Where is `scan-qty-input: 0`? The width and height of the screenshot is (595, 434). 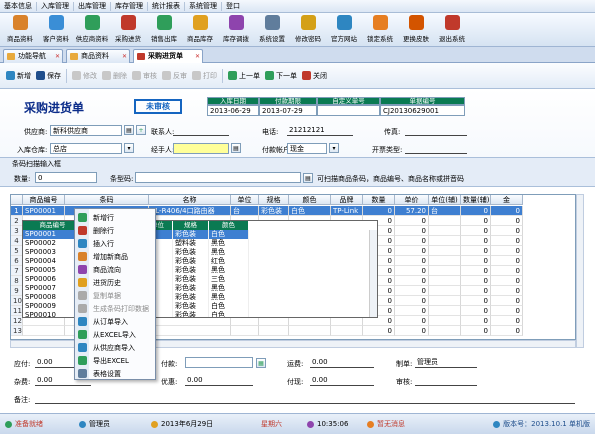 scan-qty-input: 0 is located at coordinates (66, 177).